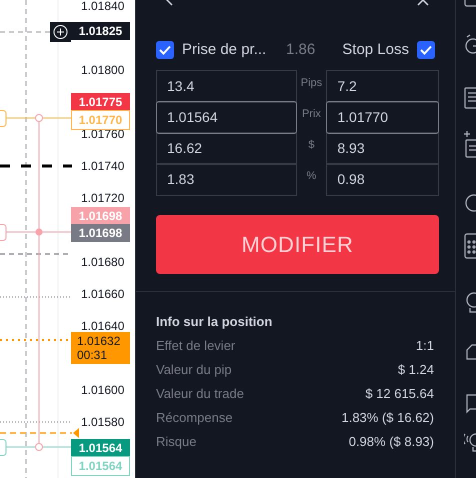 The height and width of the screenshot is (478, 476). Describe the element at coordinates (226, 117) in the screenshot. I see `input-field: 1.01564` at that location.